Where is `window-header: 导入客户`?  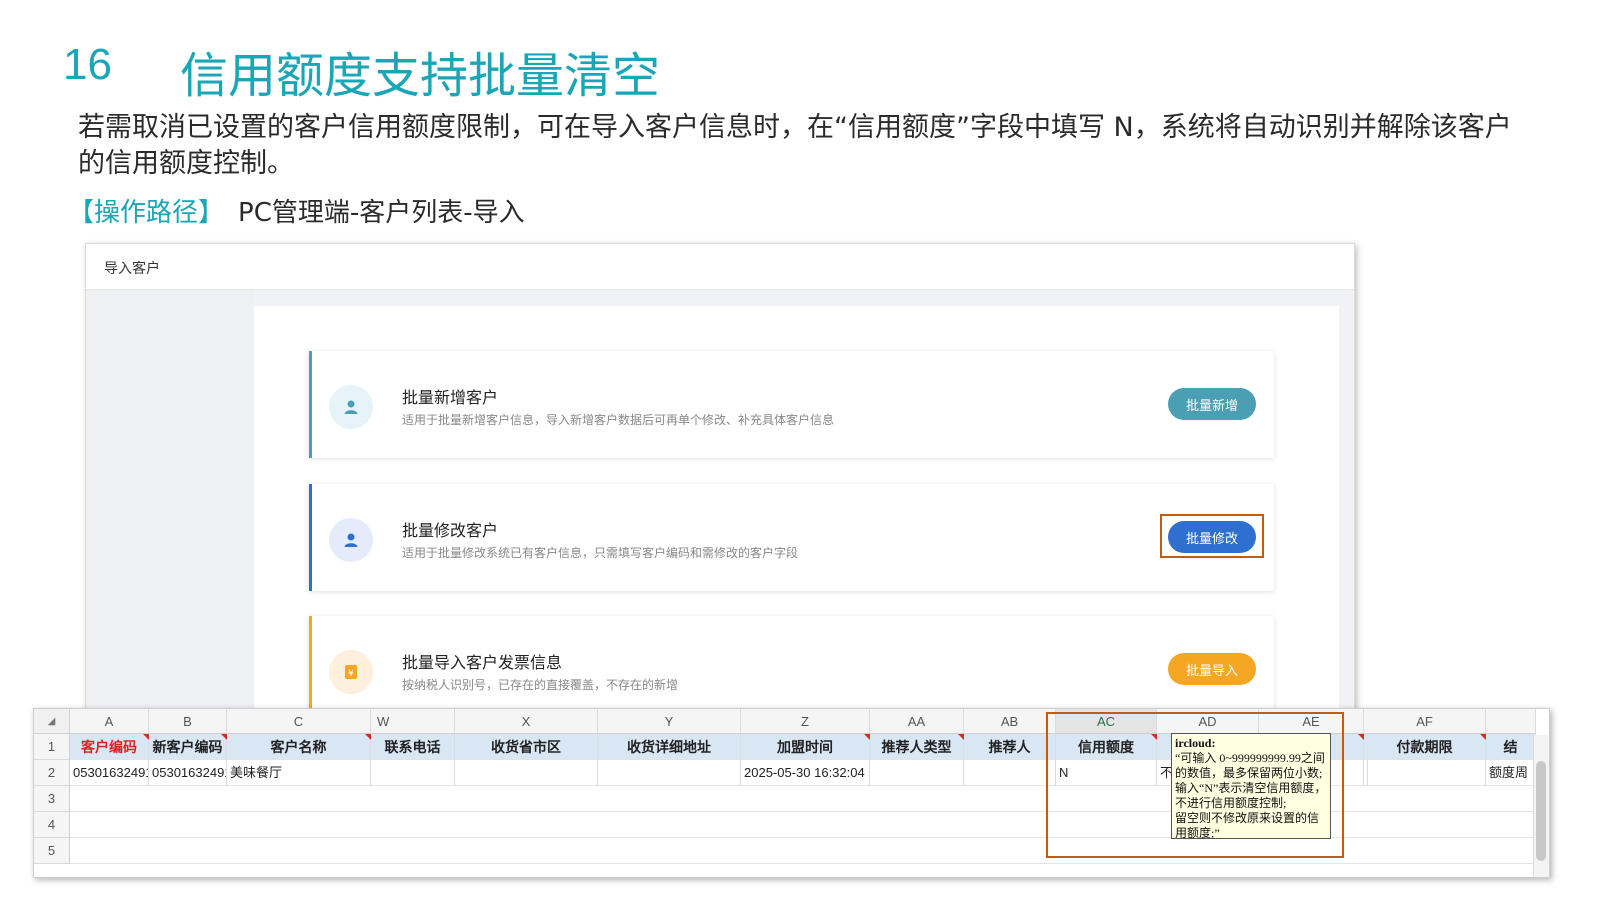
window-header: 导入客户 is located at coordinates (720, 267).